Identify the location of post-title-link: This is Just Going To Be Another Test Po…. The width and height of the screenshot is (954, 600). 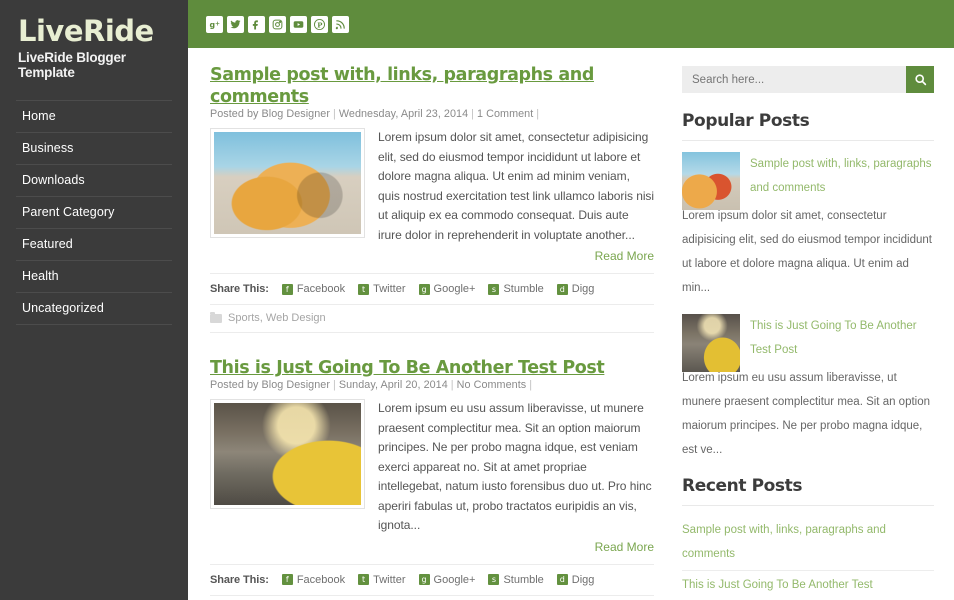
(407, 368).